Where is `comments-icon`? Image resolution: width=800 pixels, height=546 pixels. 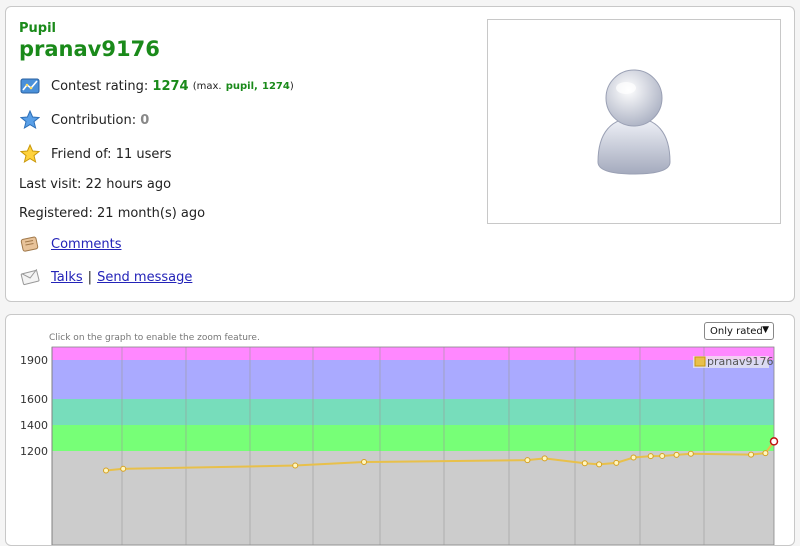
comments-icon is located at coordinates (30, 244).